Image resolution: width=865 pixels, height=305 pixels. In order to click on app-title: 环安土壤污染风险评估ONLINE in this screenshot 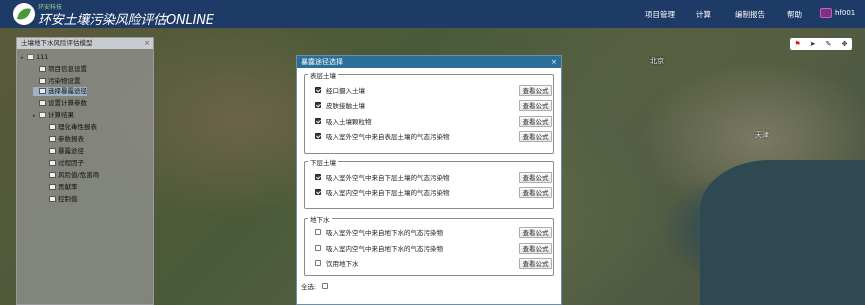, I will do `click(126, 20)`.